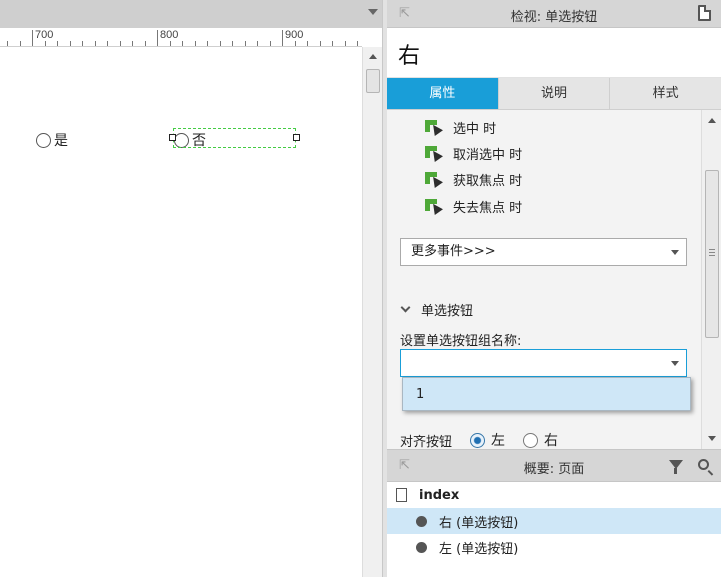  I want to click on align-left-option: 左, so click(487, 439).